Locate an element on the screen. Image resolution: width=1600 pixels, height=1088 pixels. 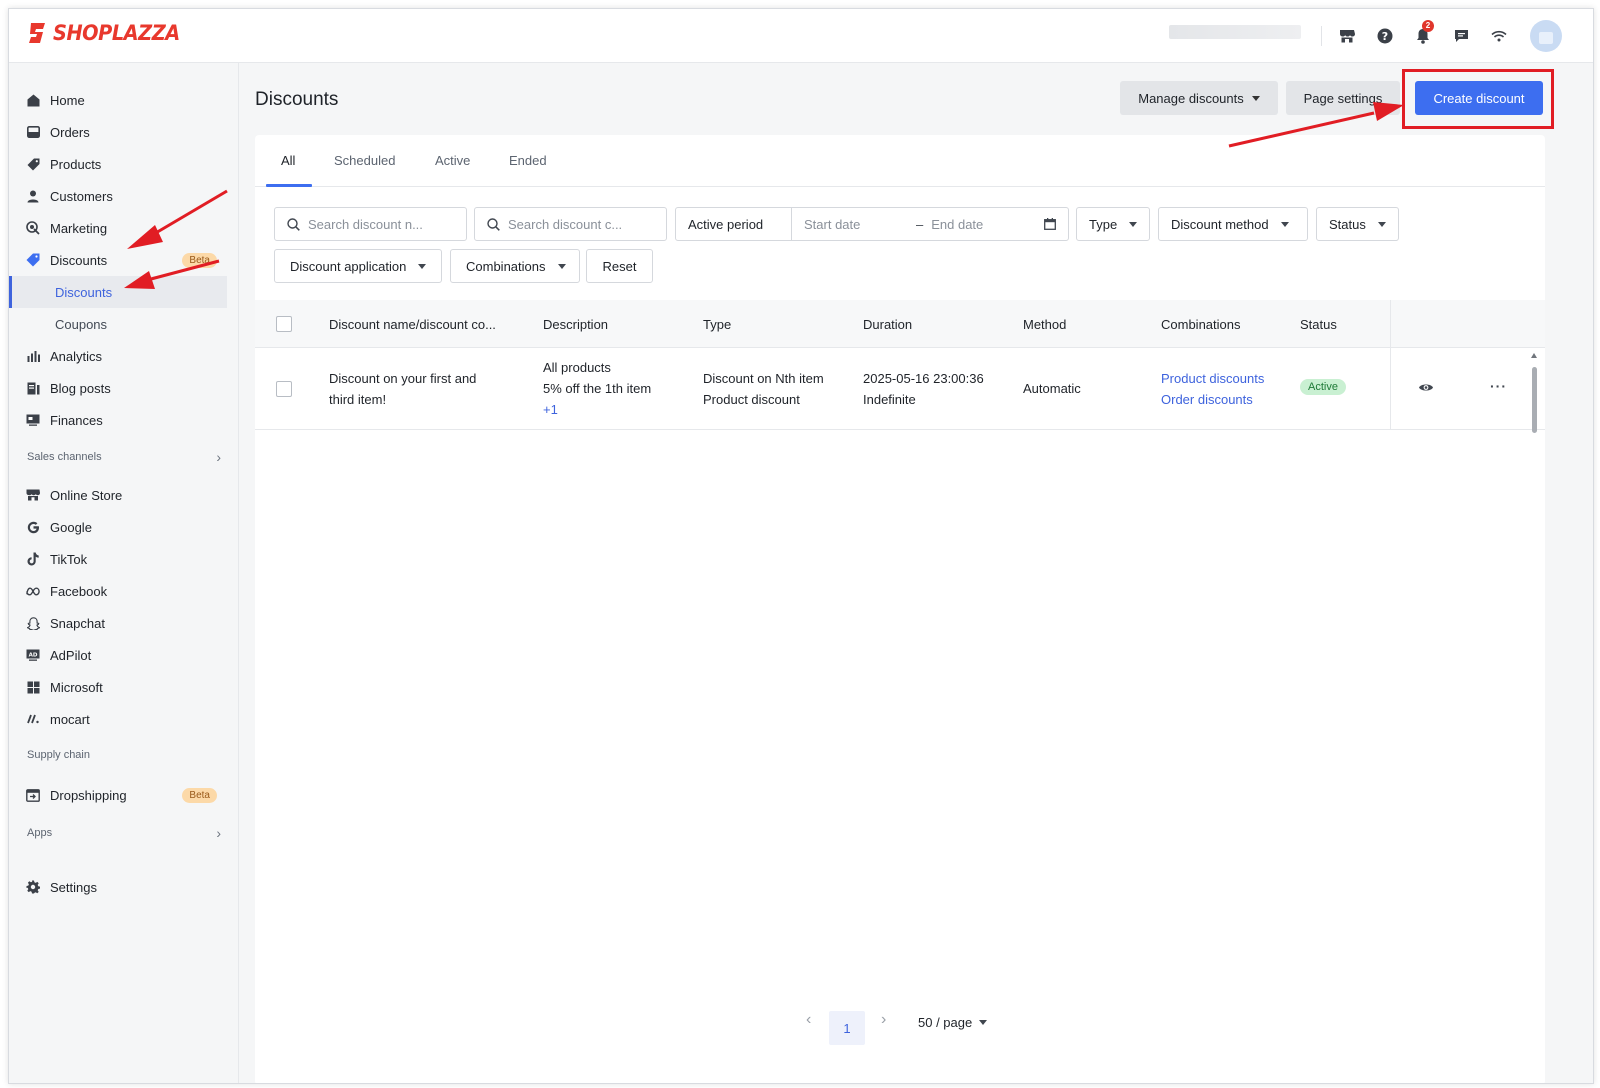
eye-icon is located at coordinates (1426, 387).